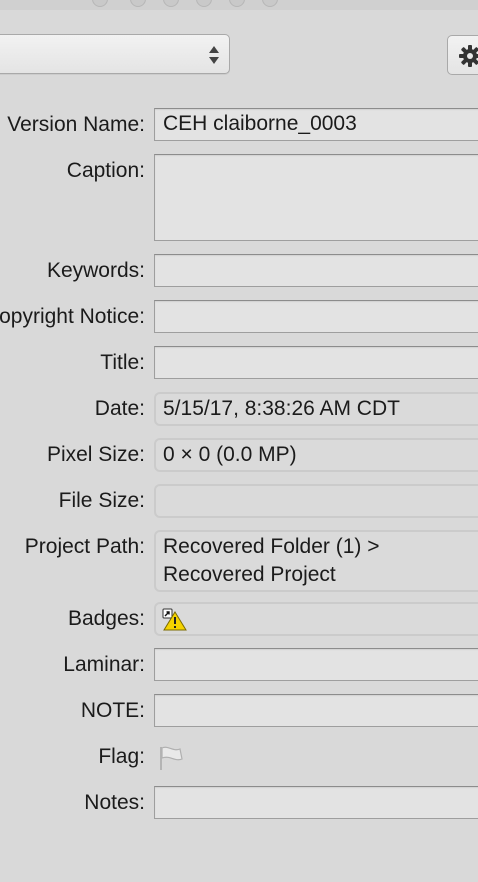  I want to click on notes-field, so click(316, 802).